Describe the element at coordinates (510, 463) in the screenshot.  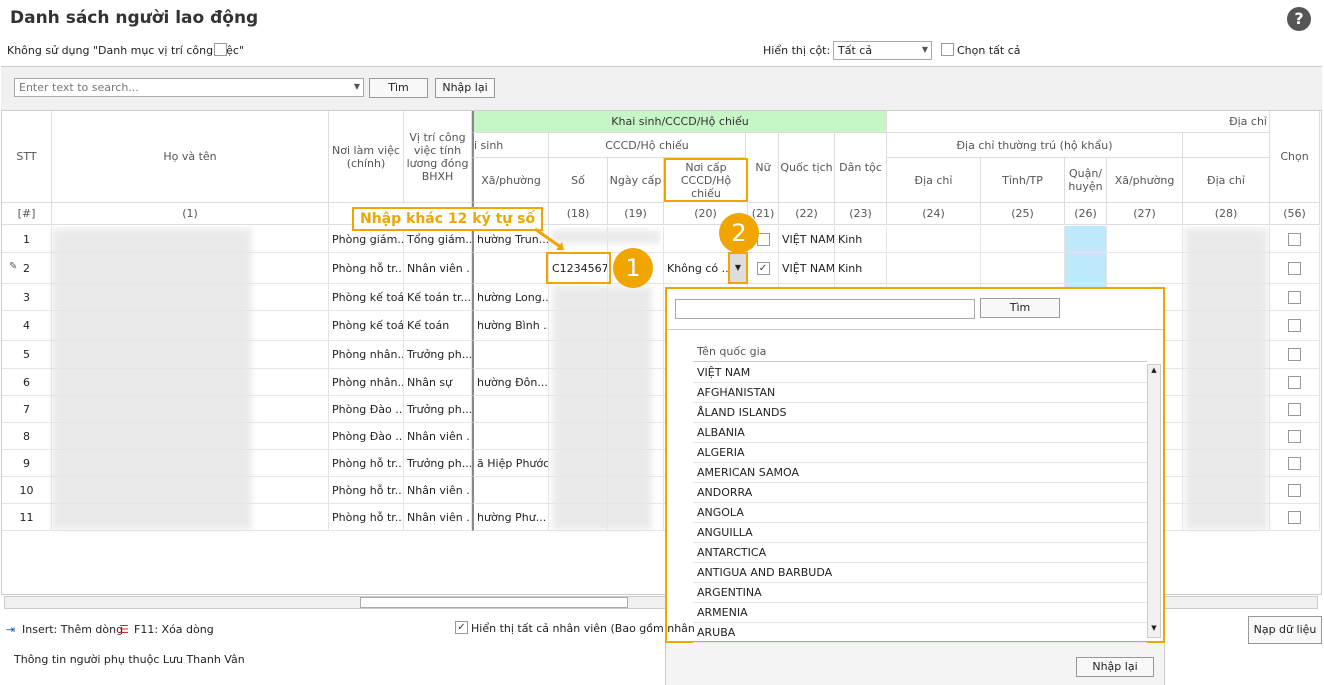
I see `cell-ward: ã Hiệp Phước` at that location.